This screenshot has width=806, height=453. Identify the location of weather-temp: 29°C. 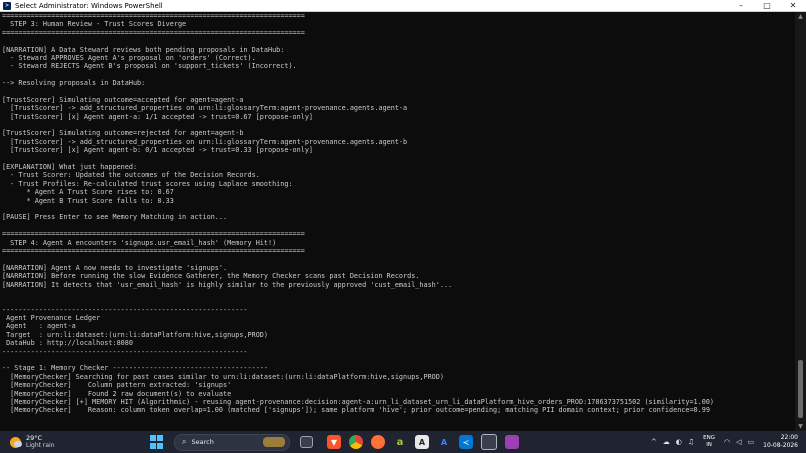
(34, 438).